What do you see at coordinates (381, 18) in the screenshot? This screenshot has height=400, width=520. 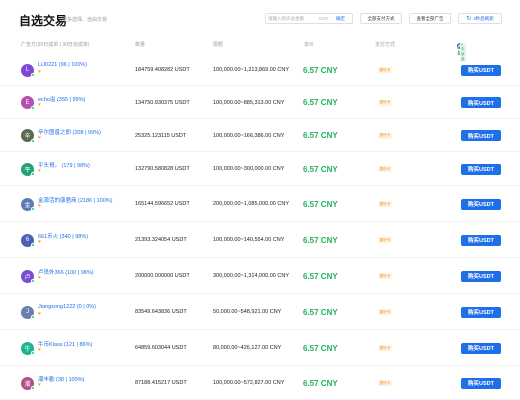 I see `payment-filter-dropdown: 全部支付方式` at bounding box center [381, 18].